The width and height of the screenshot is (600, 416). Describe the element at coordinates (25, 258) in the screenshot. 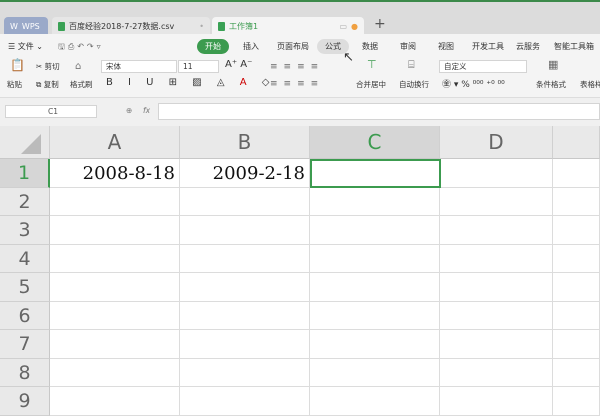

I see `row-header-4: 4` at that location.